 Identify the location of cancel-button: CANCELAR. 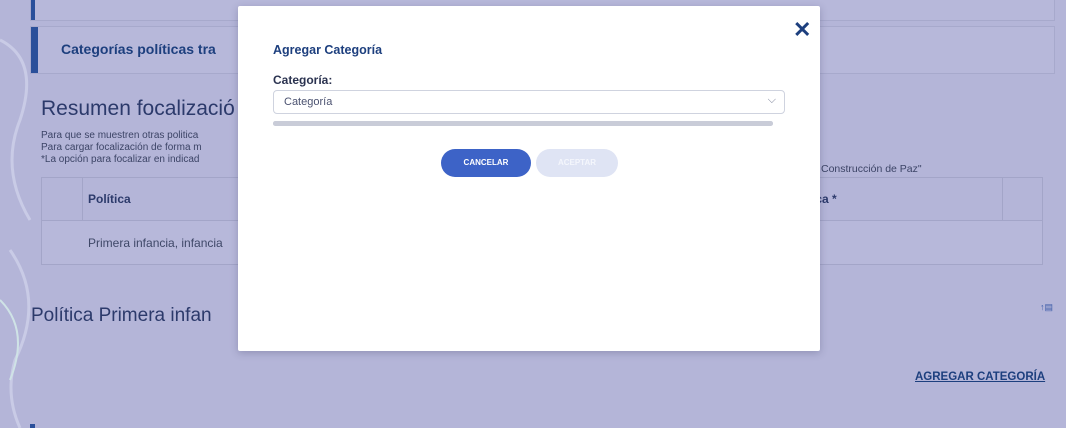
(486, 163).